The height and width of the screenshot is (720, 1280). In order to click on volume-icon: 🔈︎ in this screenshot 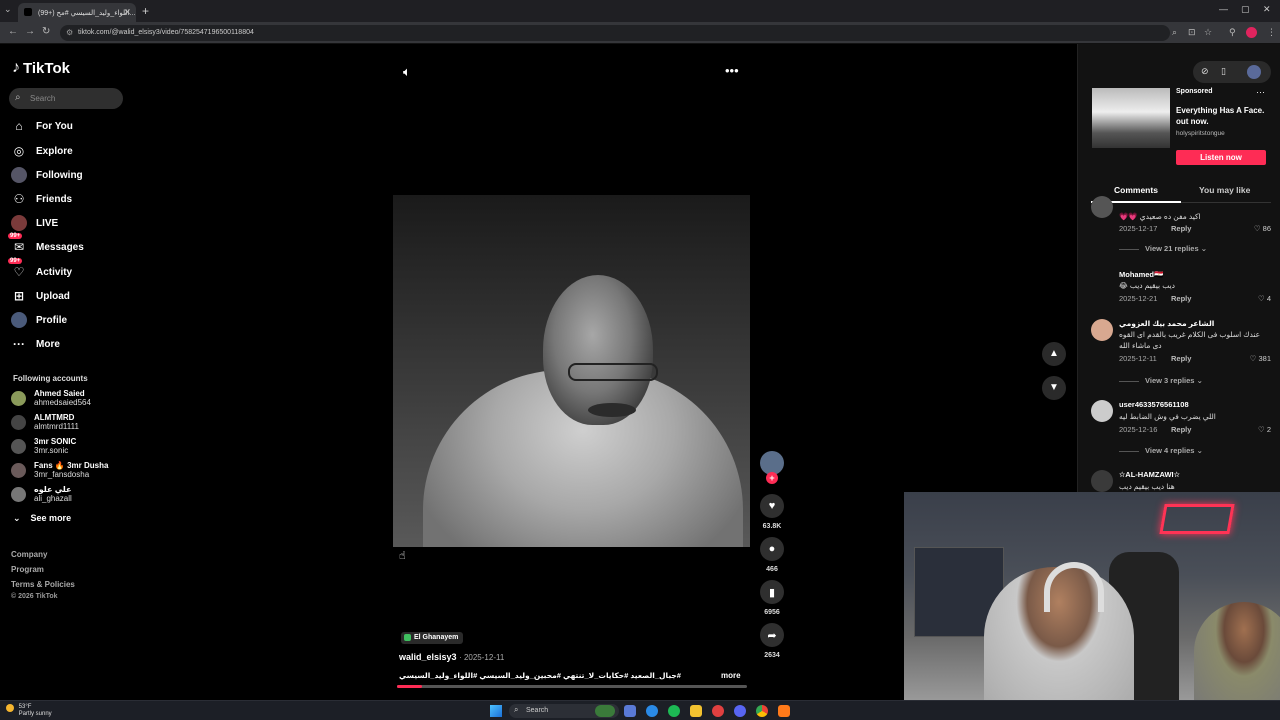, I will do `click(407, 72)`.